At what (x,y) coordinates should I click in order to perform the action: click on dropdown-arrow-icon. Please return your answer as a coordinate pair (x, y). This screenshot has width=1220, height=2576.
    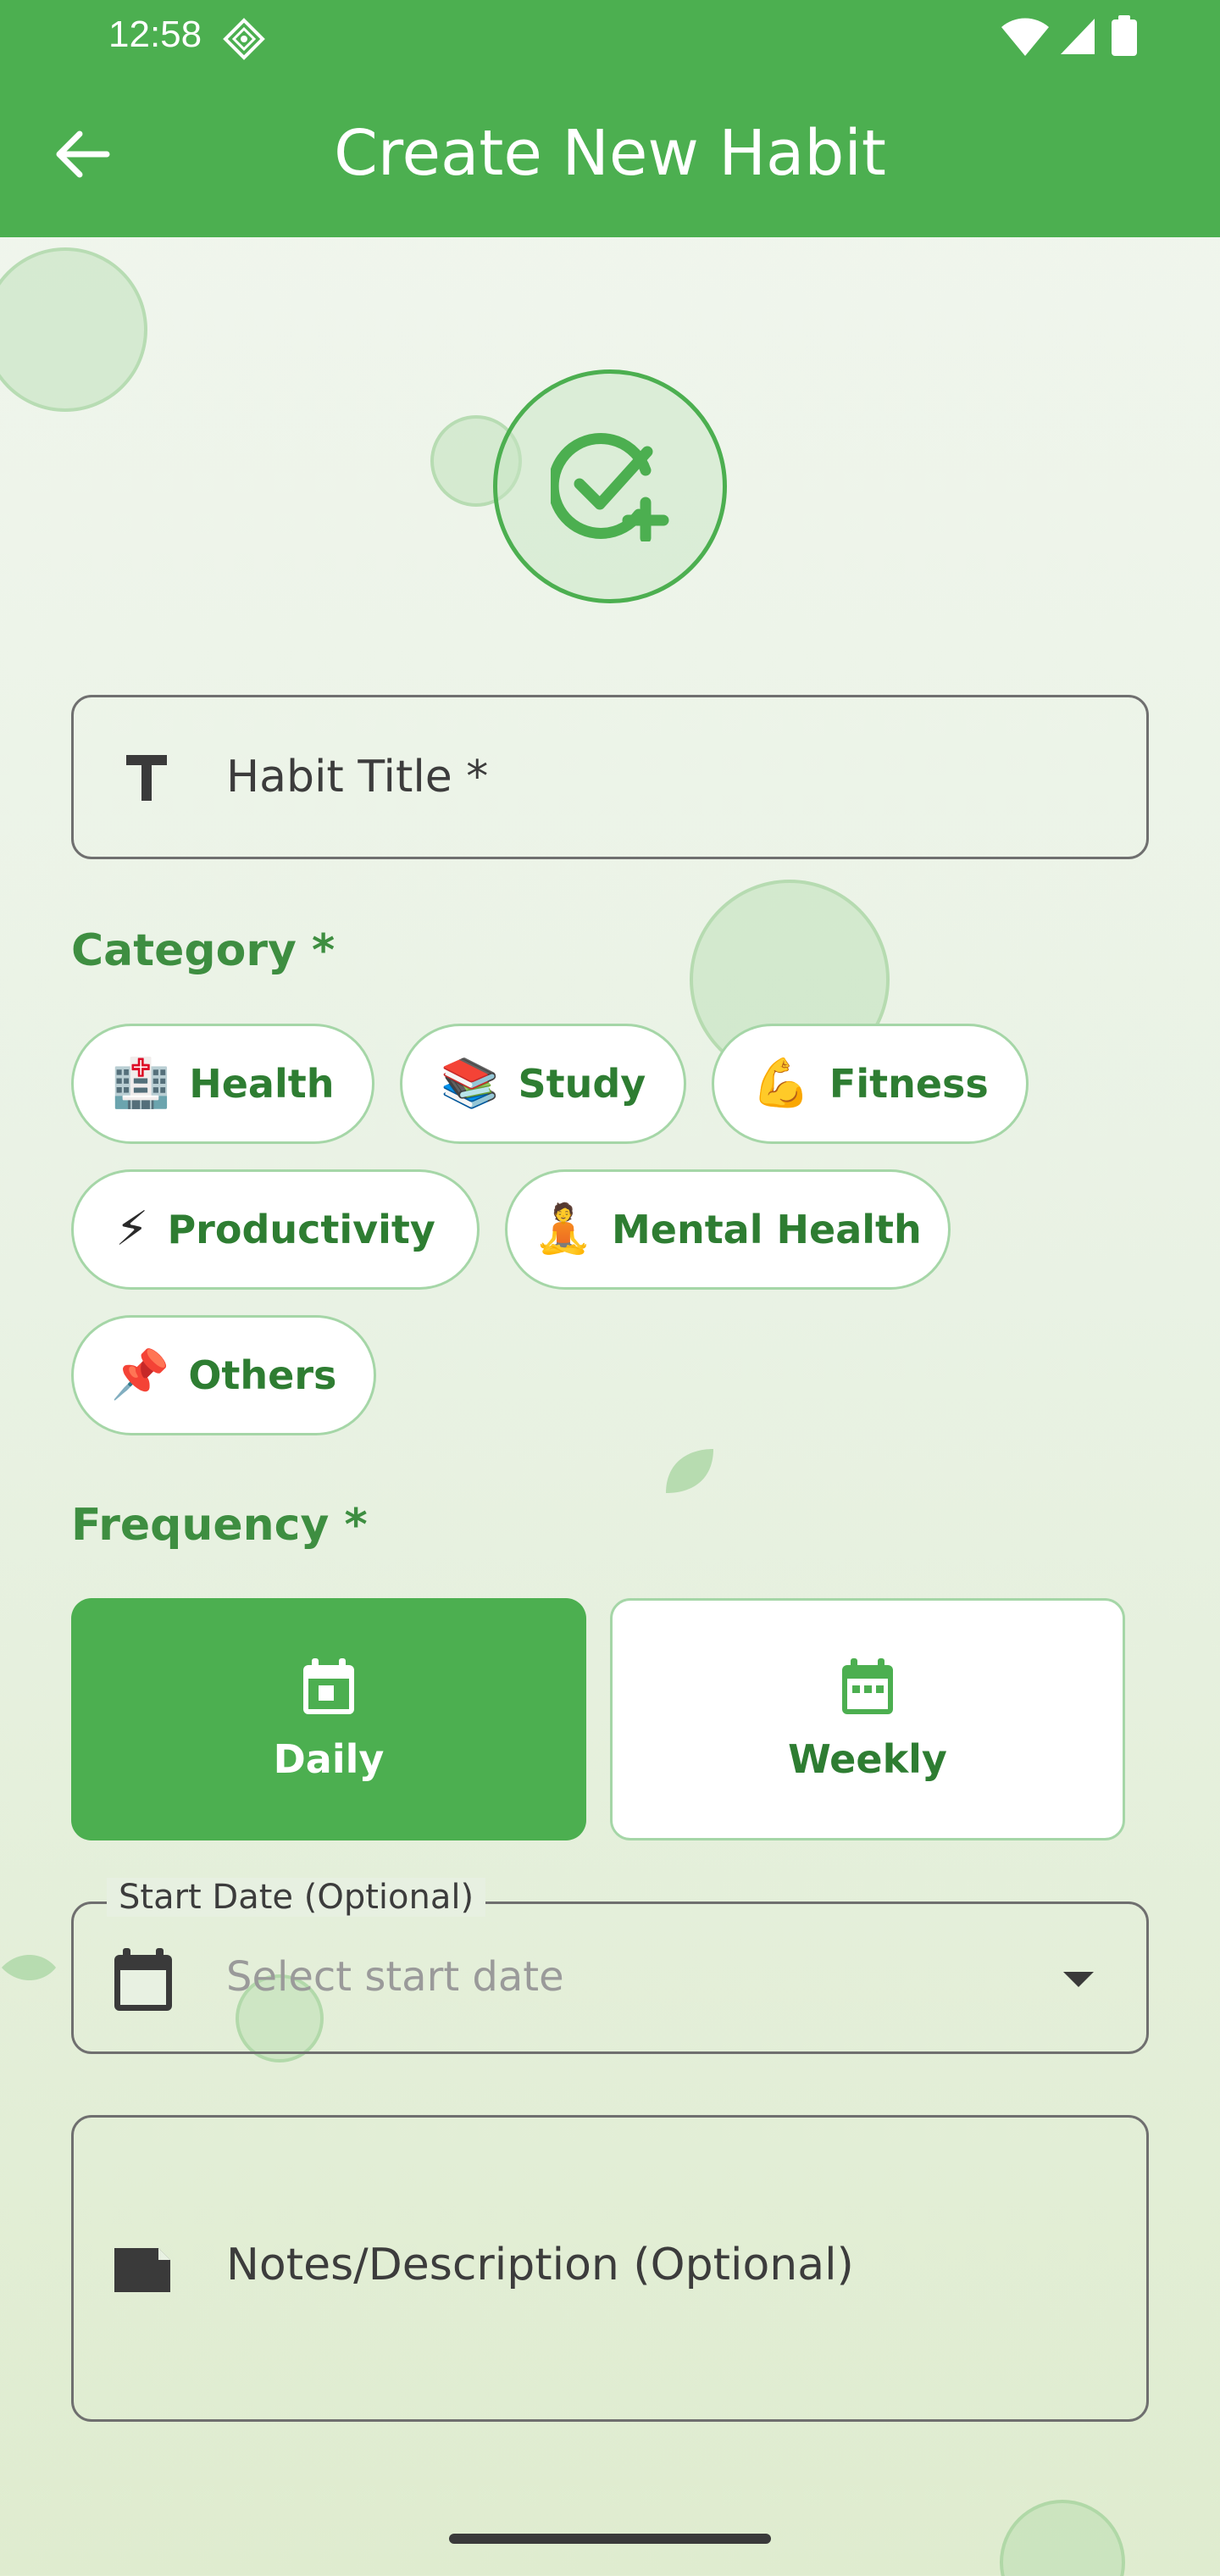
    Looking at the image, I should click on (1078, 1979).